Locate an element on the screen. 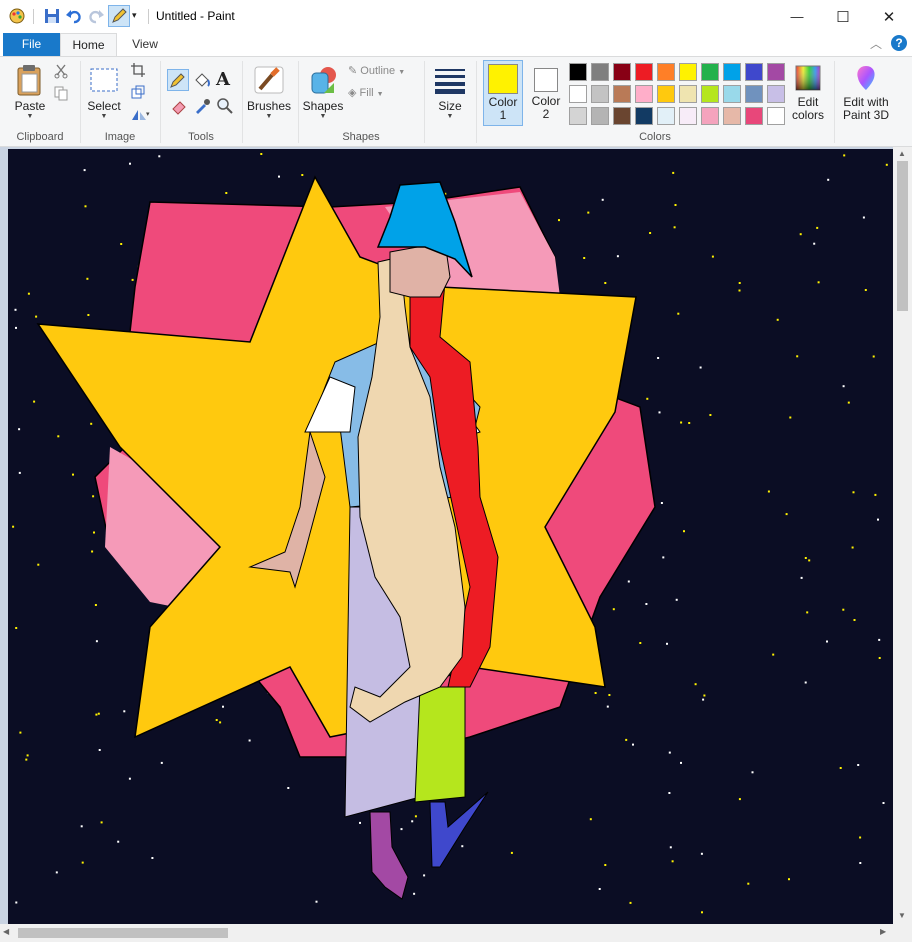 The height and width of the screenshot is (942, 912). fill-icon is located at coordinates (202, 80).